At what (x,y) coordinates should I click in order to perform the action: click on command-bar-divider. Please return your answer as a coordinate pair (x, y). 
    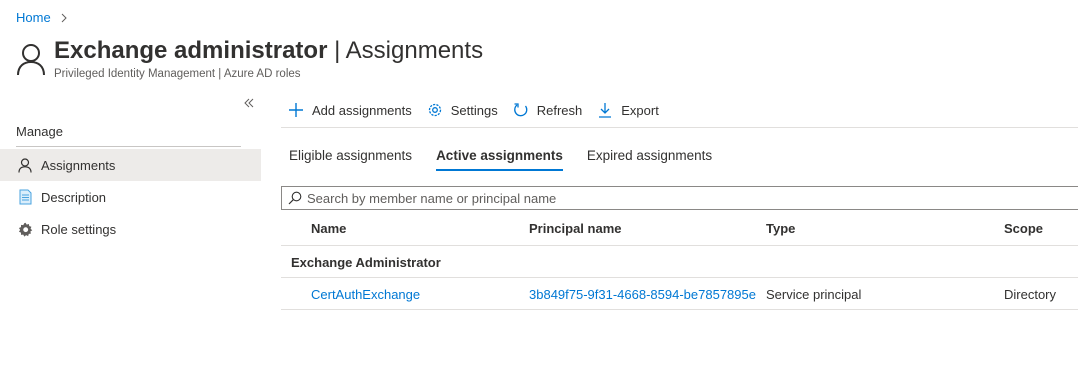
    Looking at the image, I should click on (679, 127).